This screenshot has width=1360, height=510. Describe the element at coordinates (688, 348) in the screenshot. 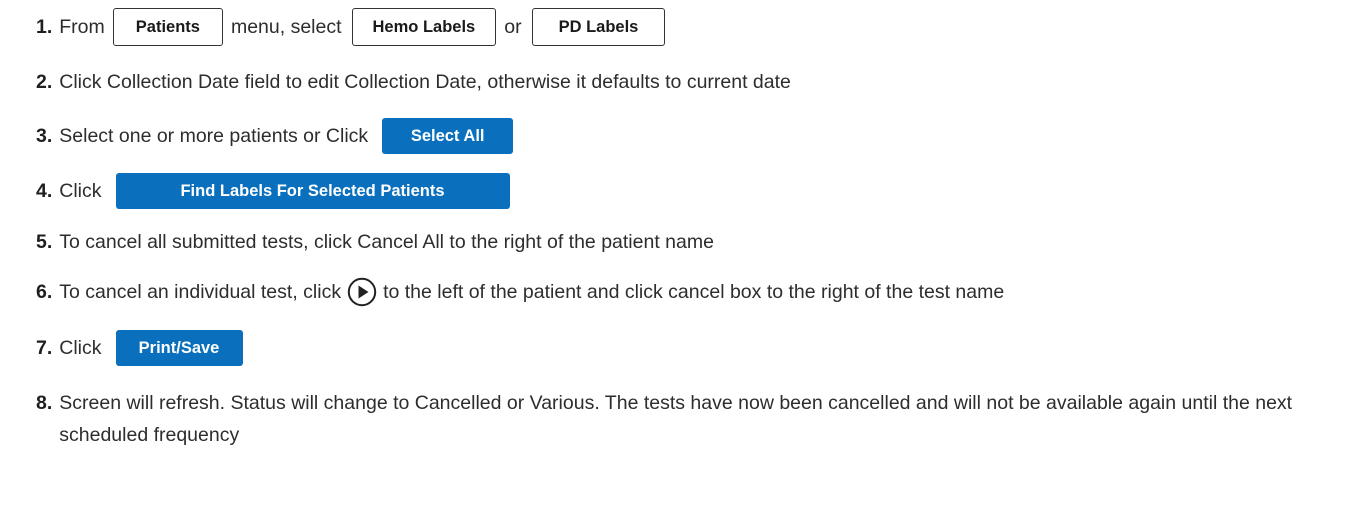

I see `step-7: 7. Click Print/Save` at that location.